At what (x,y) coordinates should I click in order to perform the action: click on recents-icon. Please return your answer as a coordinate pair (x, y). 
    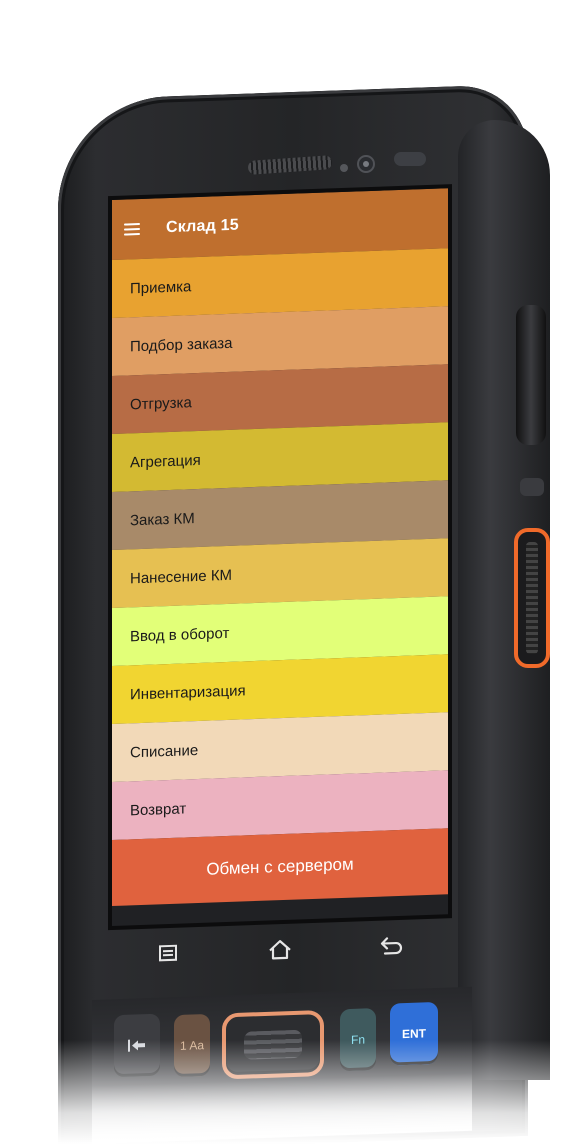
    Looking at the image, I should click on (168, 953).